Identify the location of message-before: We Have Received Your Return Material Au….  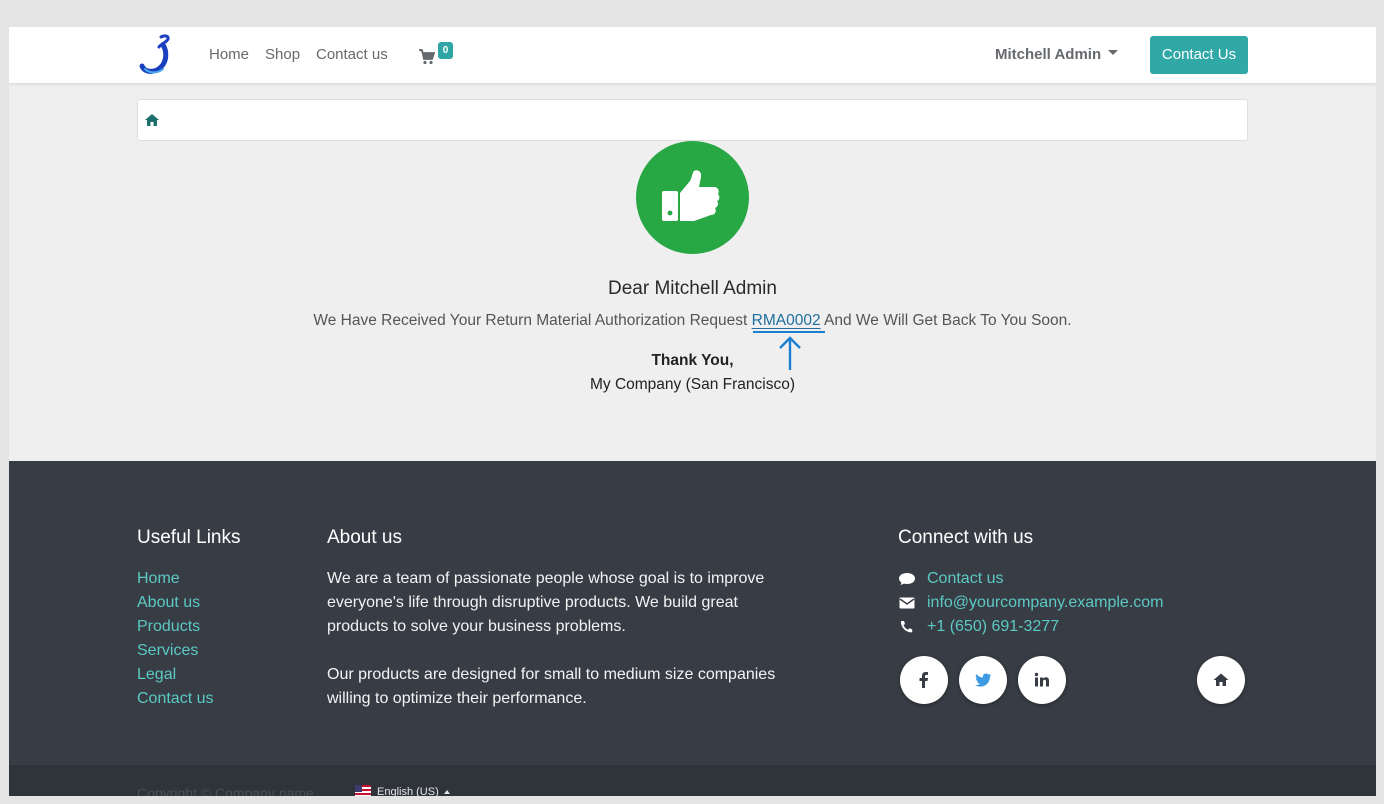
(532, 320).